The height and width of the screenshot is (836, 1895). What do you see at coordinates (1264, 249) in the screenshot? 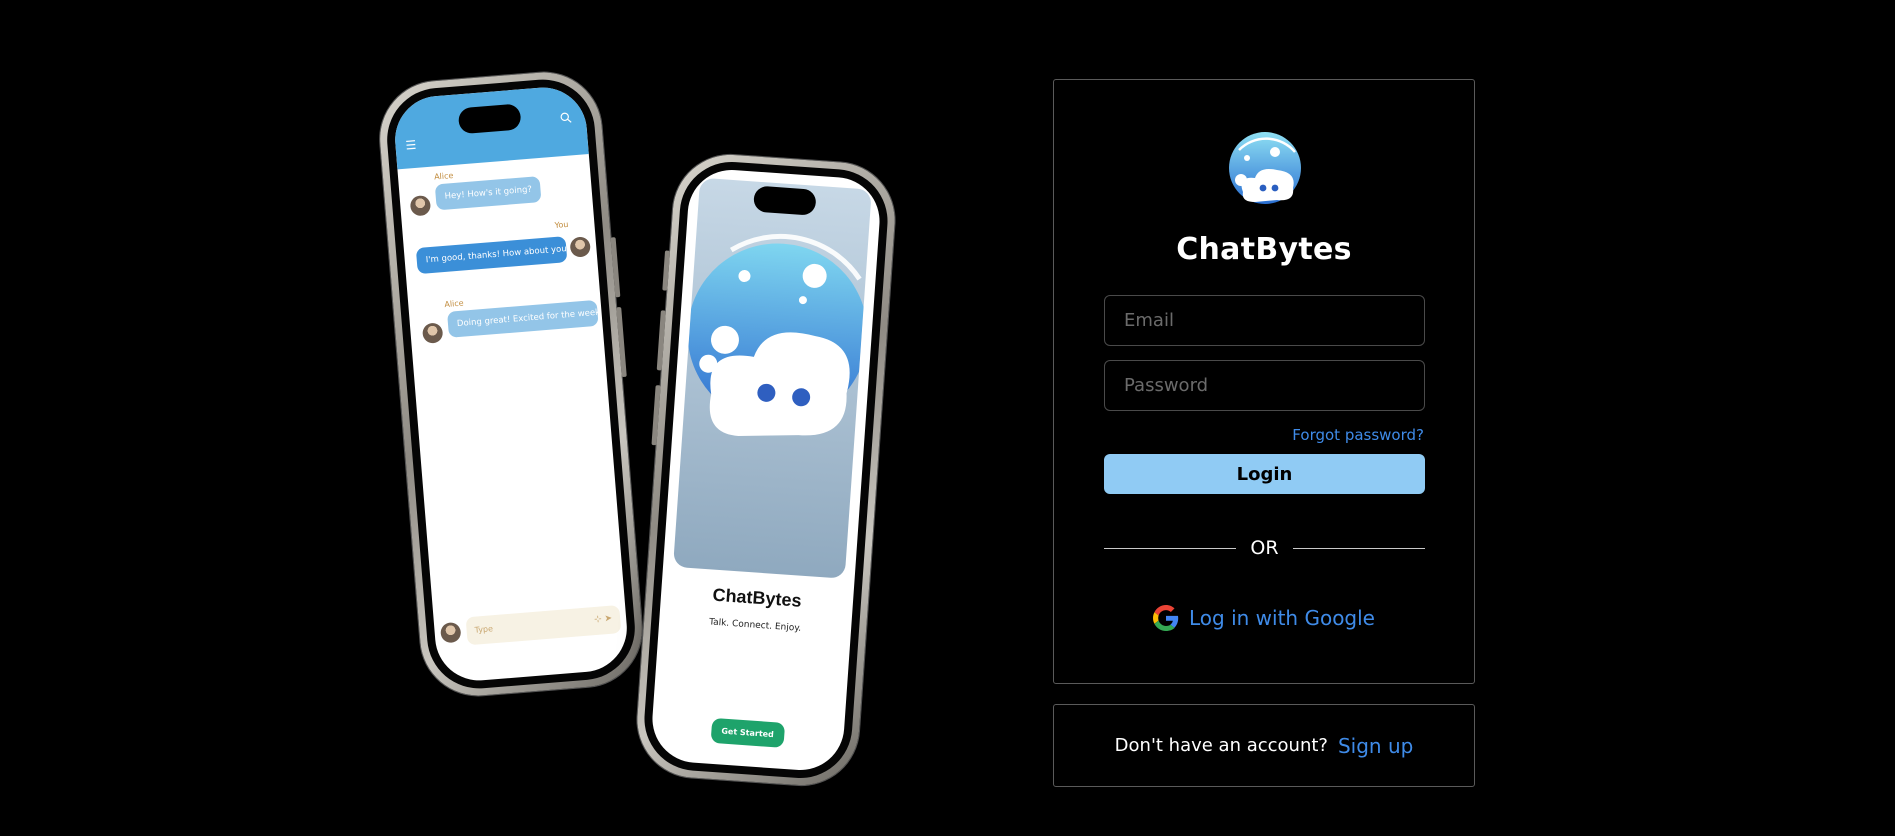
I see `app-title: ChatBytes` at bounding box center [1264, 249].